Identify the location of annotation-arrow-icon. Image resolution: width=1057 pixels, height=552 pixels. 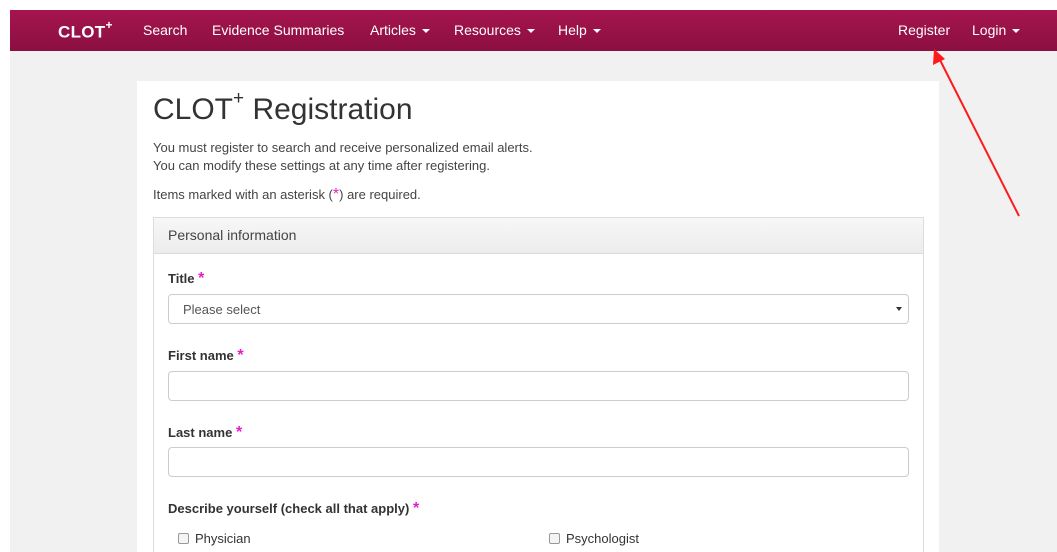
(976, 133).